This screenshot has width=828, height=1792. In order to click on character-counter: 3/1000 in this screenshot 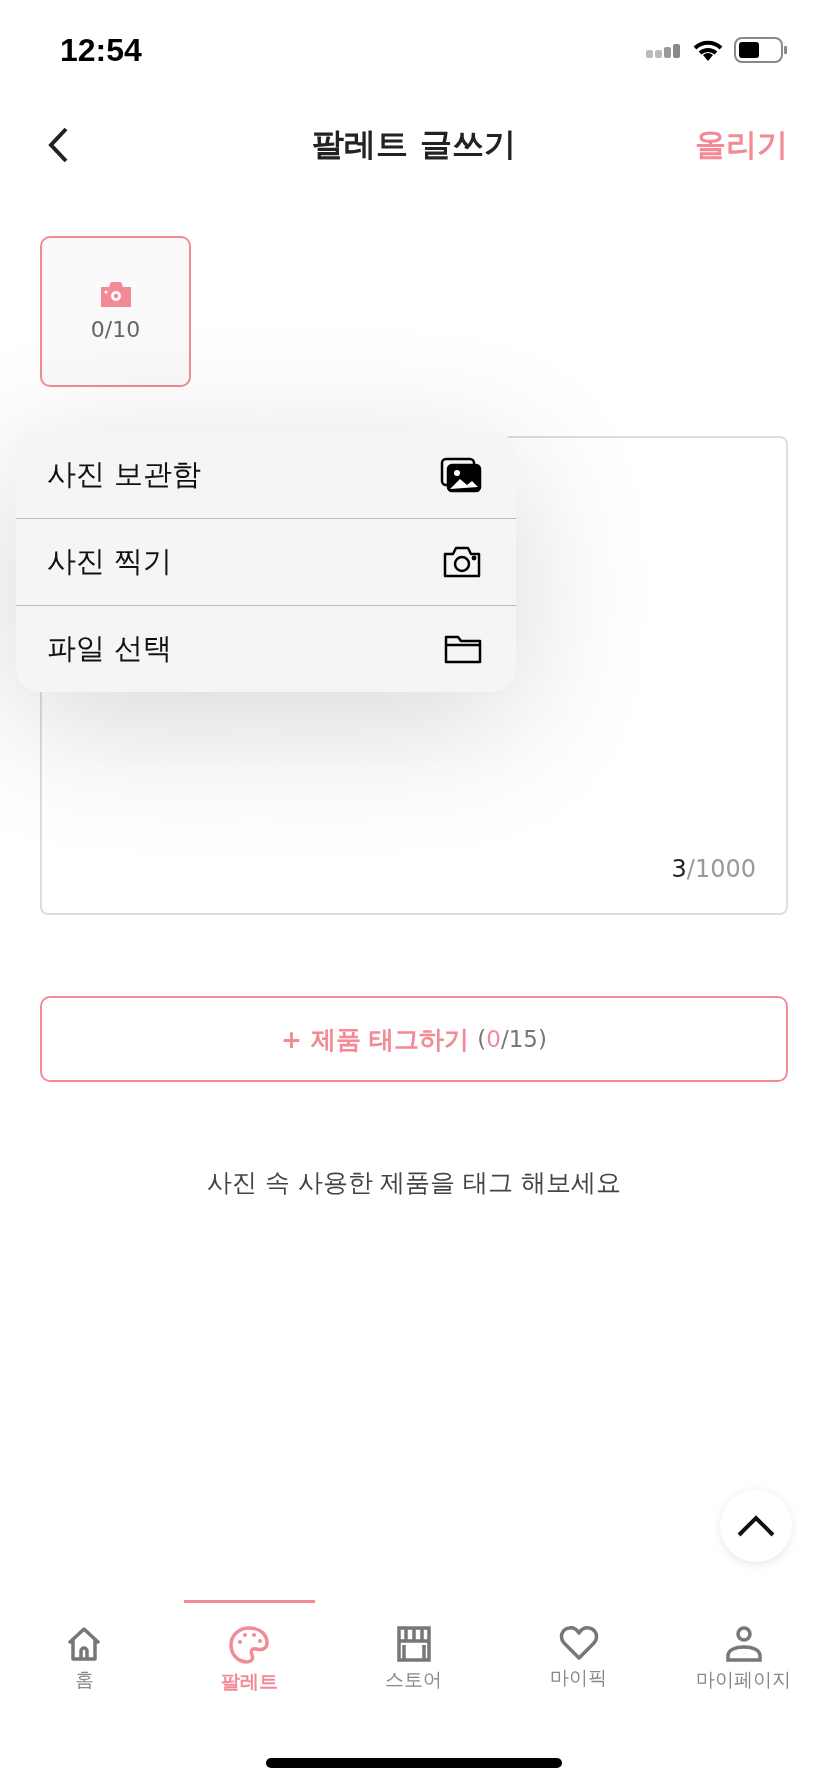, I will do `click(713, 869)`.